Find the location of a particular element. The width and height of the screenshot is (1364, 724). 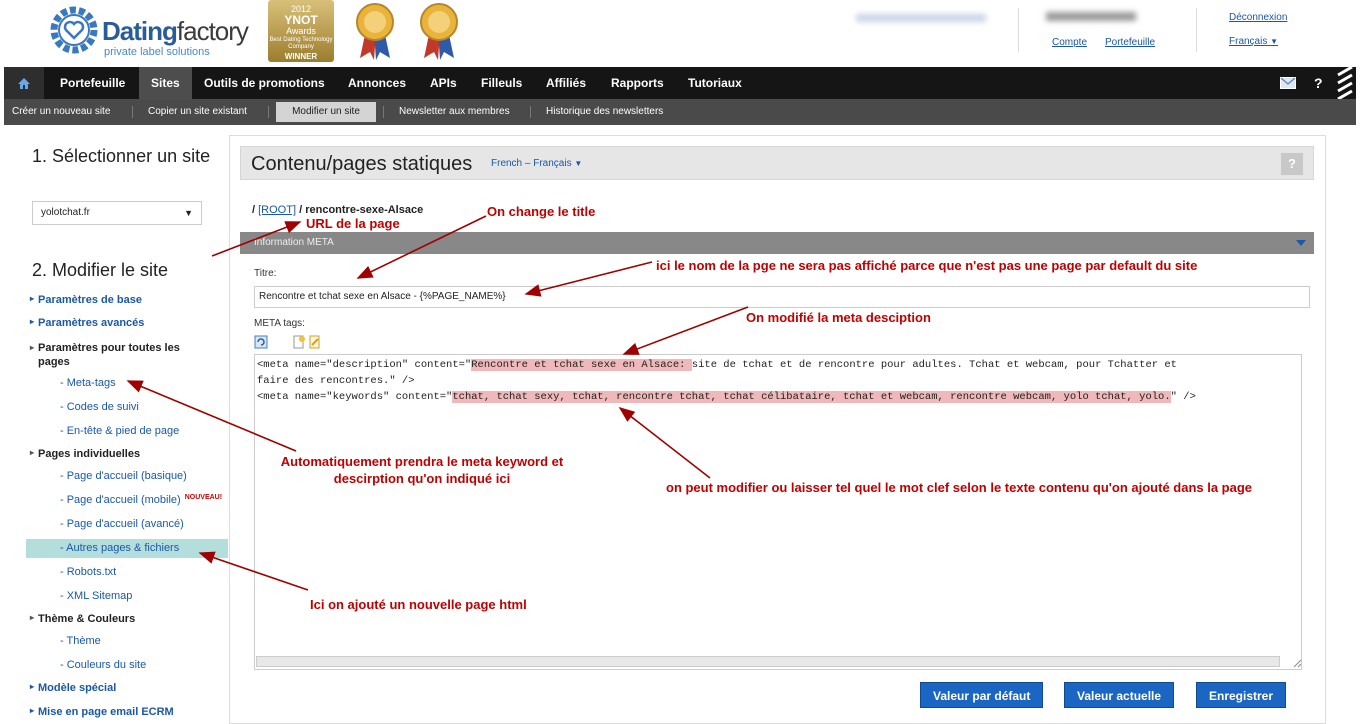

collapse-arrow-icon is located at coordinates (1301, 243).